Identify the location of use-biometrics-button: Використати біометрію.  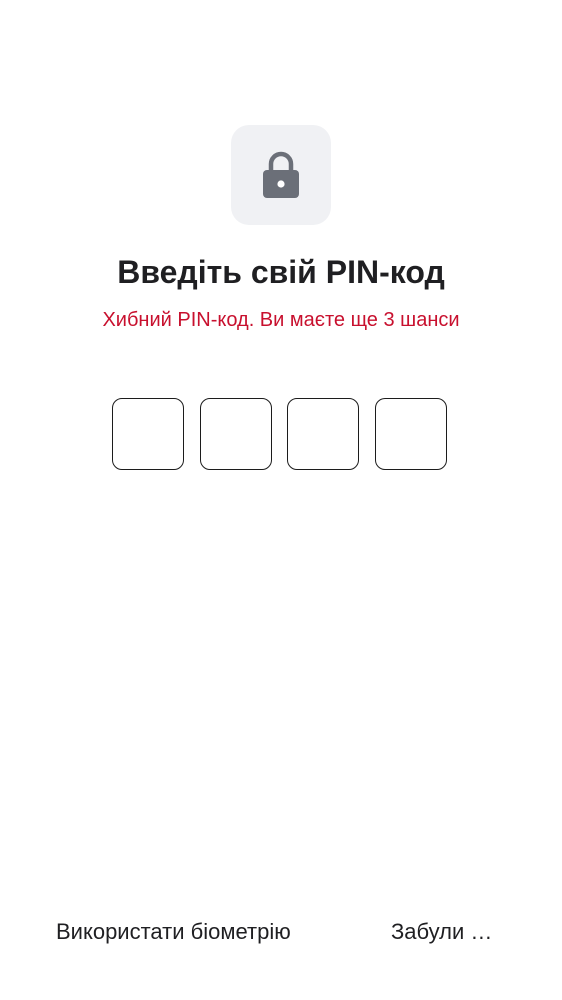
(173, 932).